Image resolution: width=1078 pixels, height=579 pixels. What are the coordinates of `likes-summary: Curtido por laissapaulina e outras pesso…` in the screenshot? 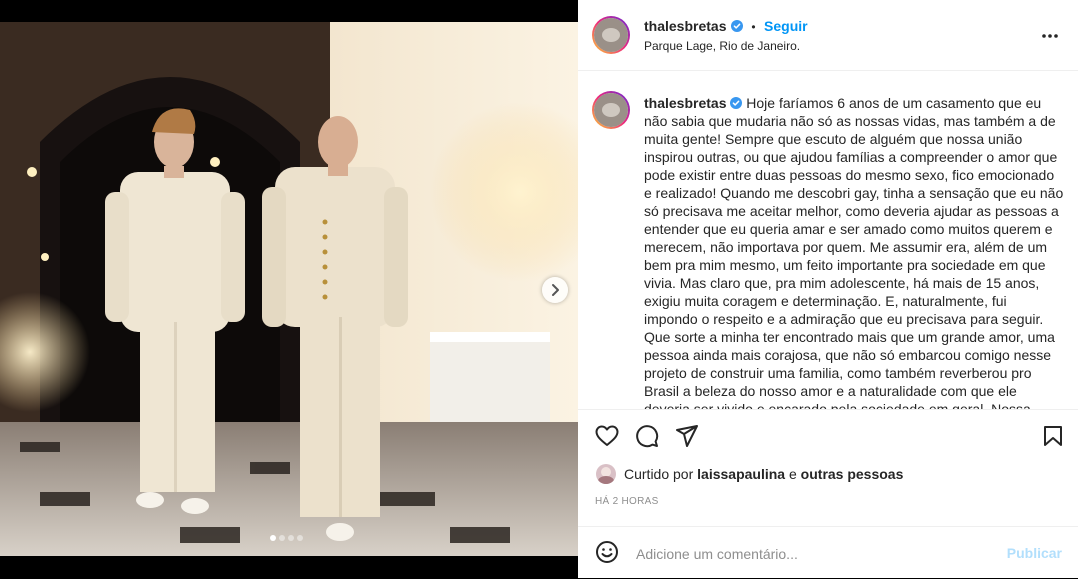 It's located at (831, 476).